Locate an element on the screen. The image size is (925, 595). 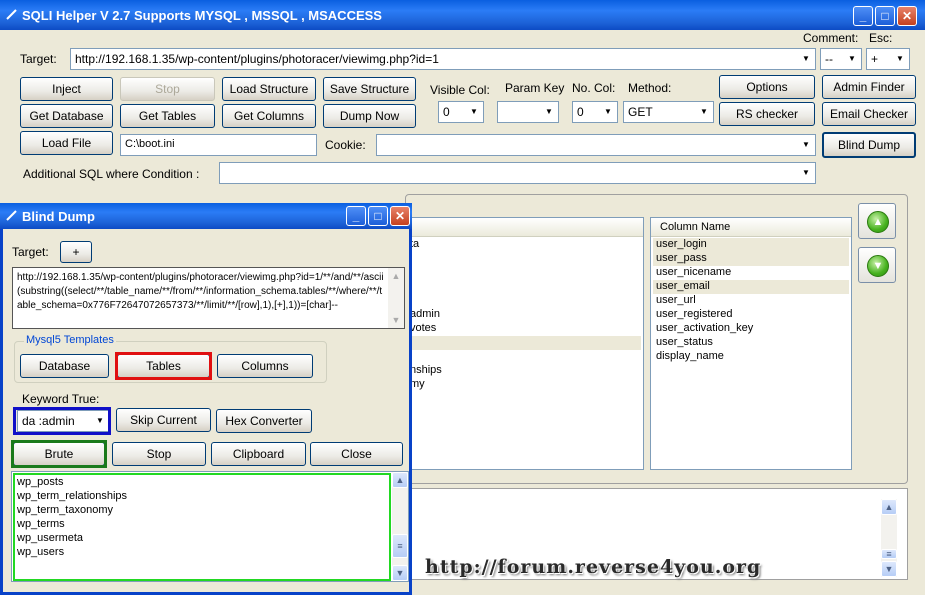
method-select: GET ▼ is located at coordinates (668, 112).